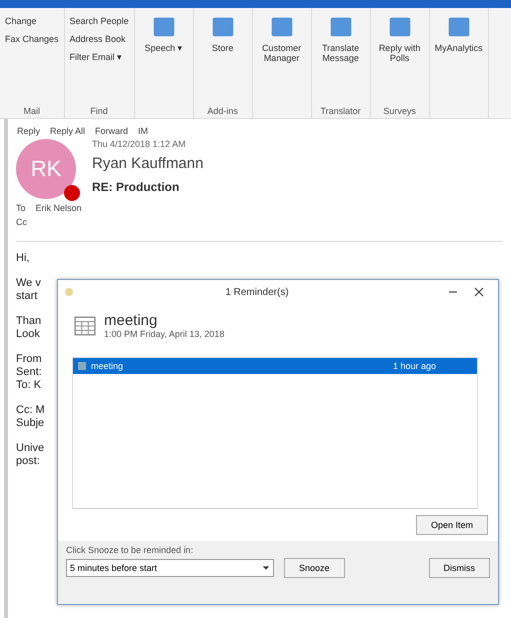 This screenshot has width=511, height=618. I want to click on group-label: Surveys, so click(399, 111).